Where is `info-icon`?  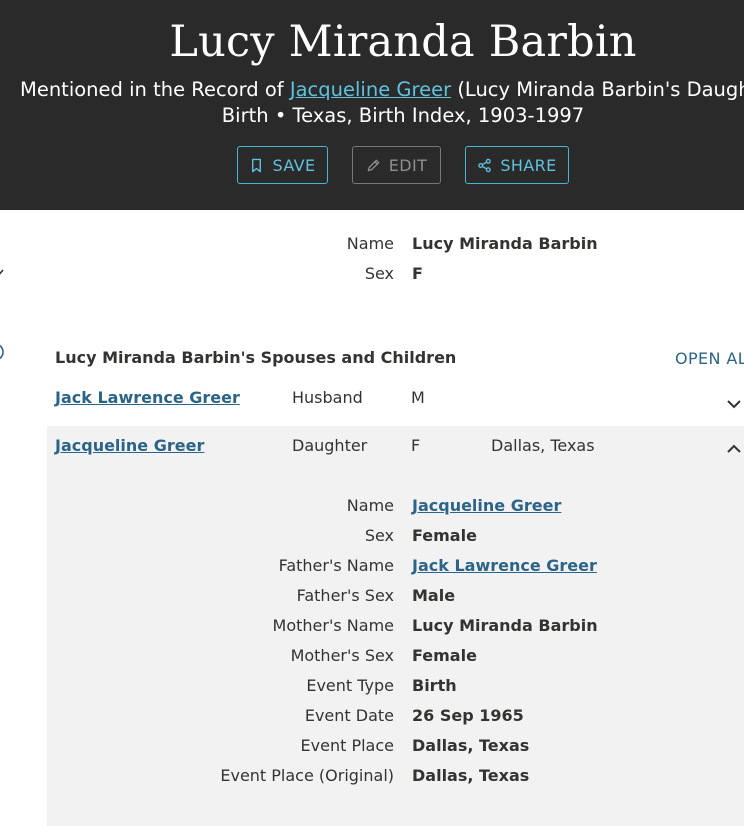
info-icon is located at coordinates (3, 352).